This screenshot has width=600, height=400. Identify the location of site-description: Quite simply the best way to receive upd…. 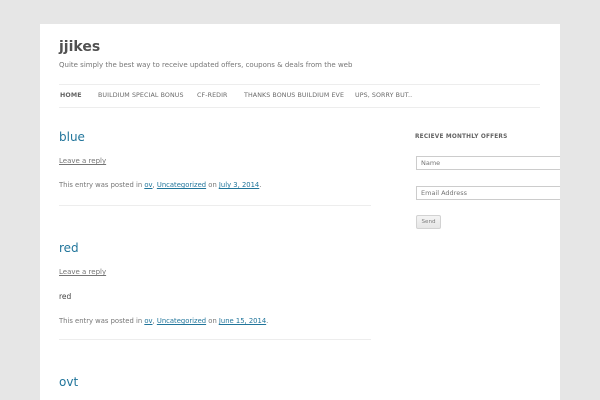
(206, 65).